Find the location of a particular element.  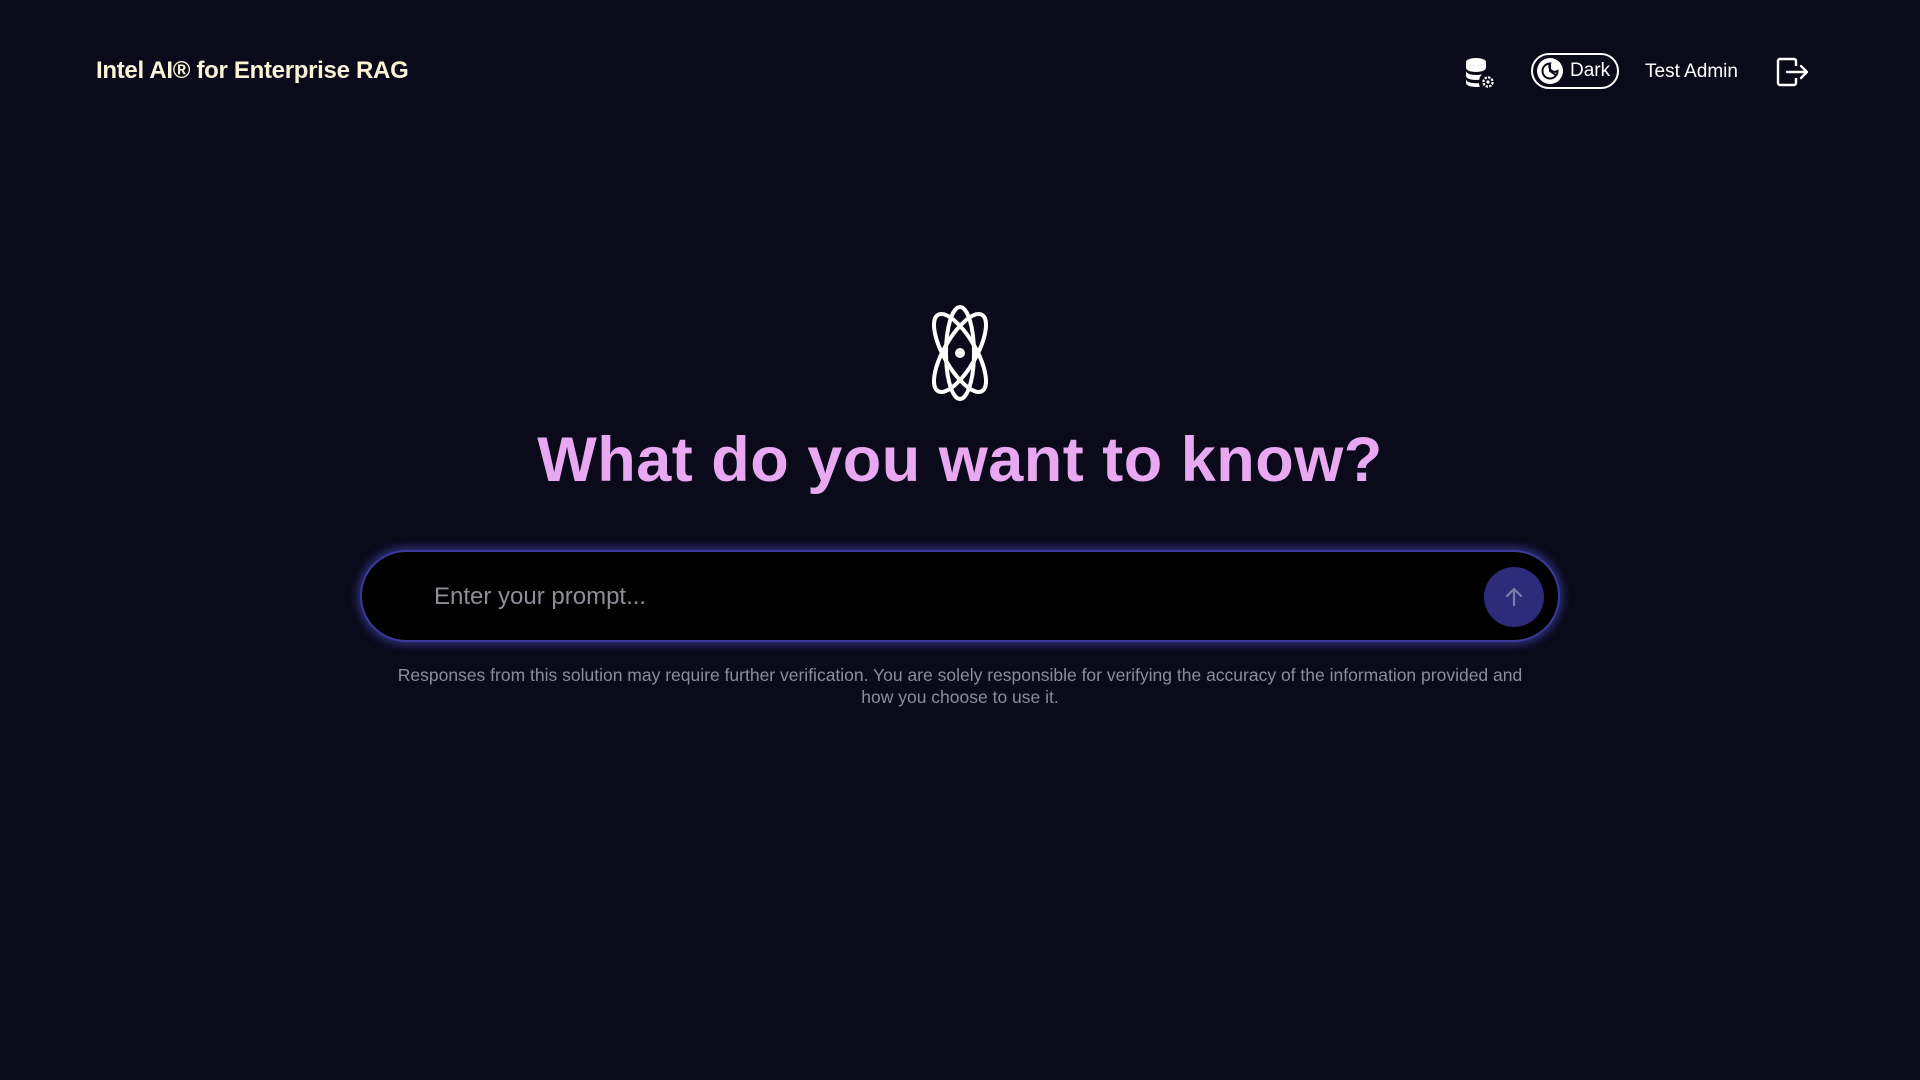

atom-icon is located at coordinates (960, 353).